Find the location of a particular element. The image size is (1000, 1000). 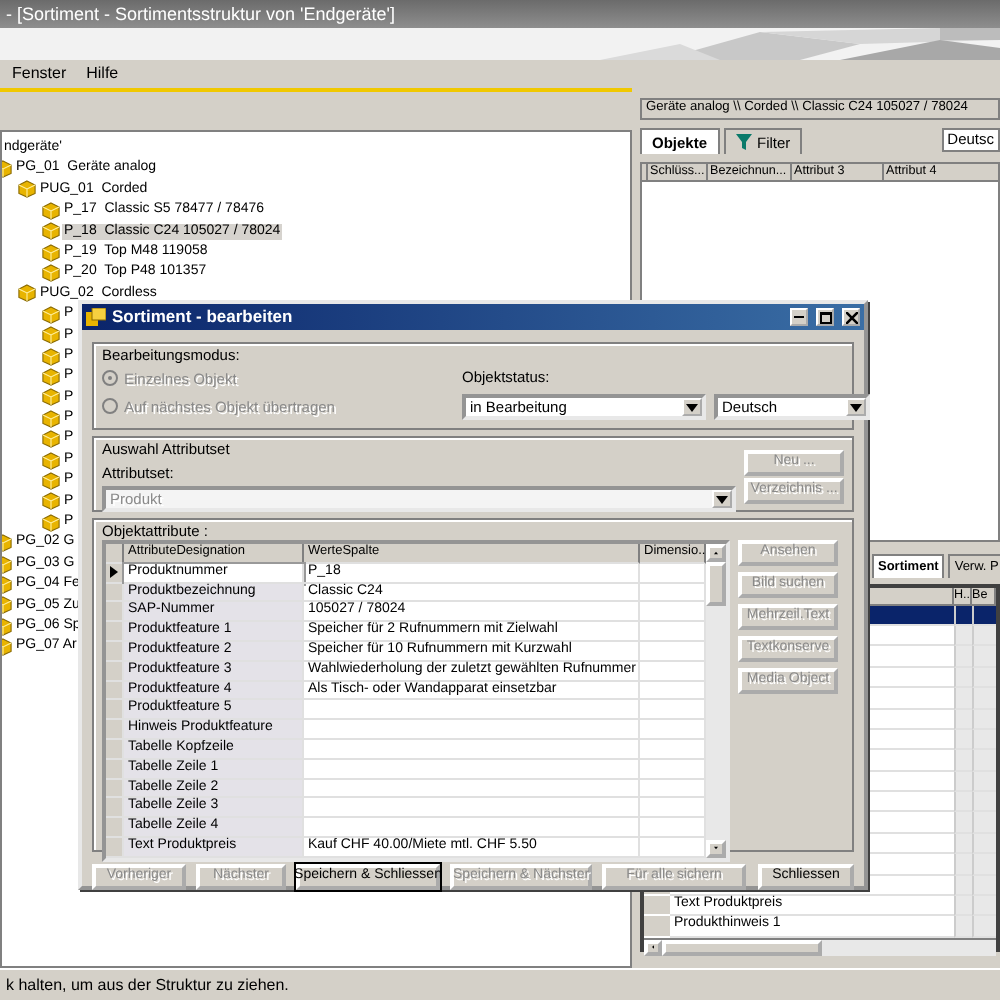

minimize-button is located at coordinates (799, 317).